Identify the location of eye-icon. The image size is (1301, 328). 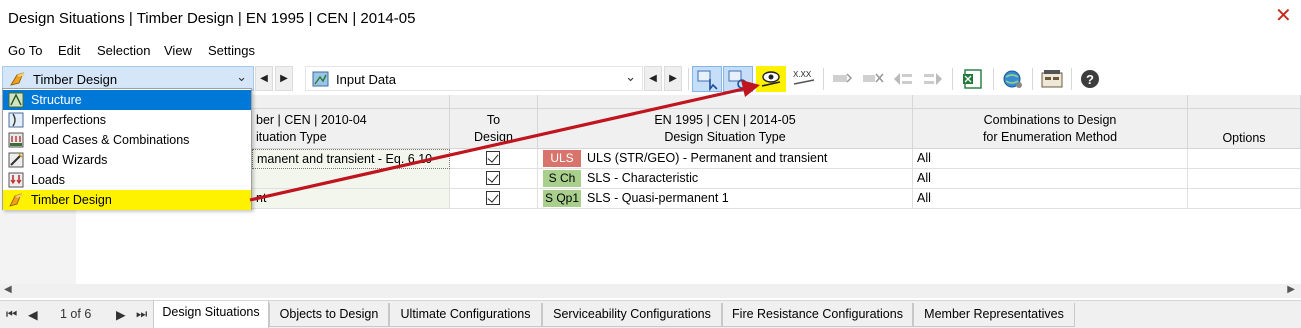
(771, 79).